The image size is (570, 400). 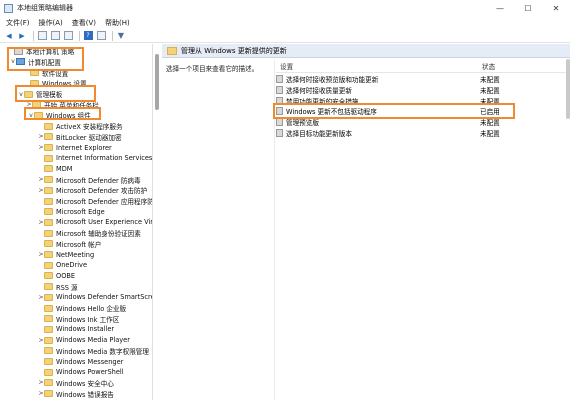 I want to click on help-button: ?, so click(x=88, y=36).